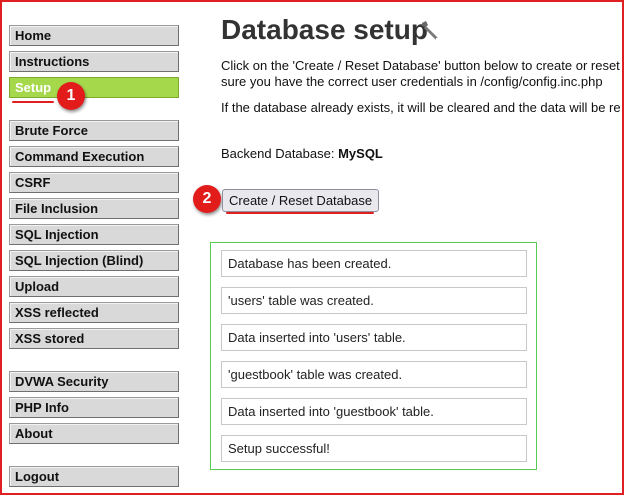  I want to click on callout-badge-2: 2, so click(207, 199).